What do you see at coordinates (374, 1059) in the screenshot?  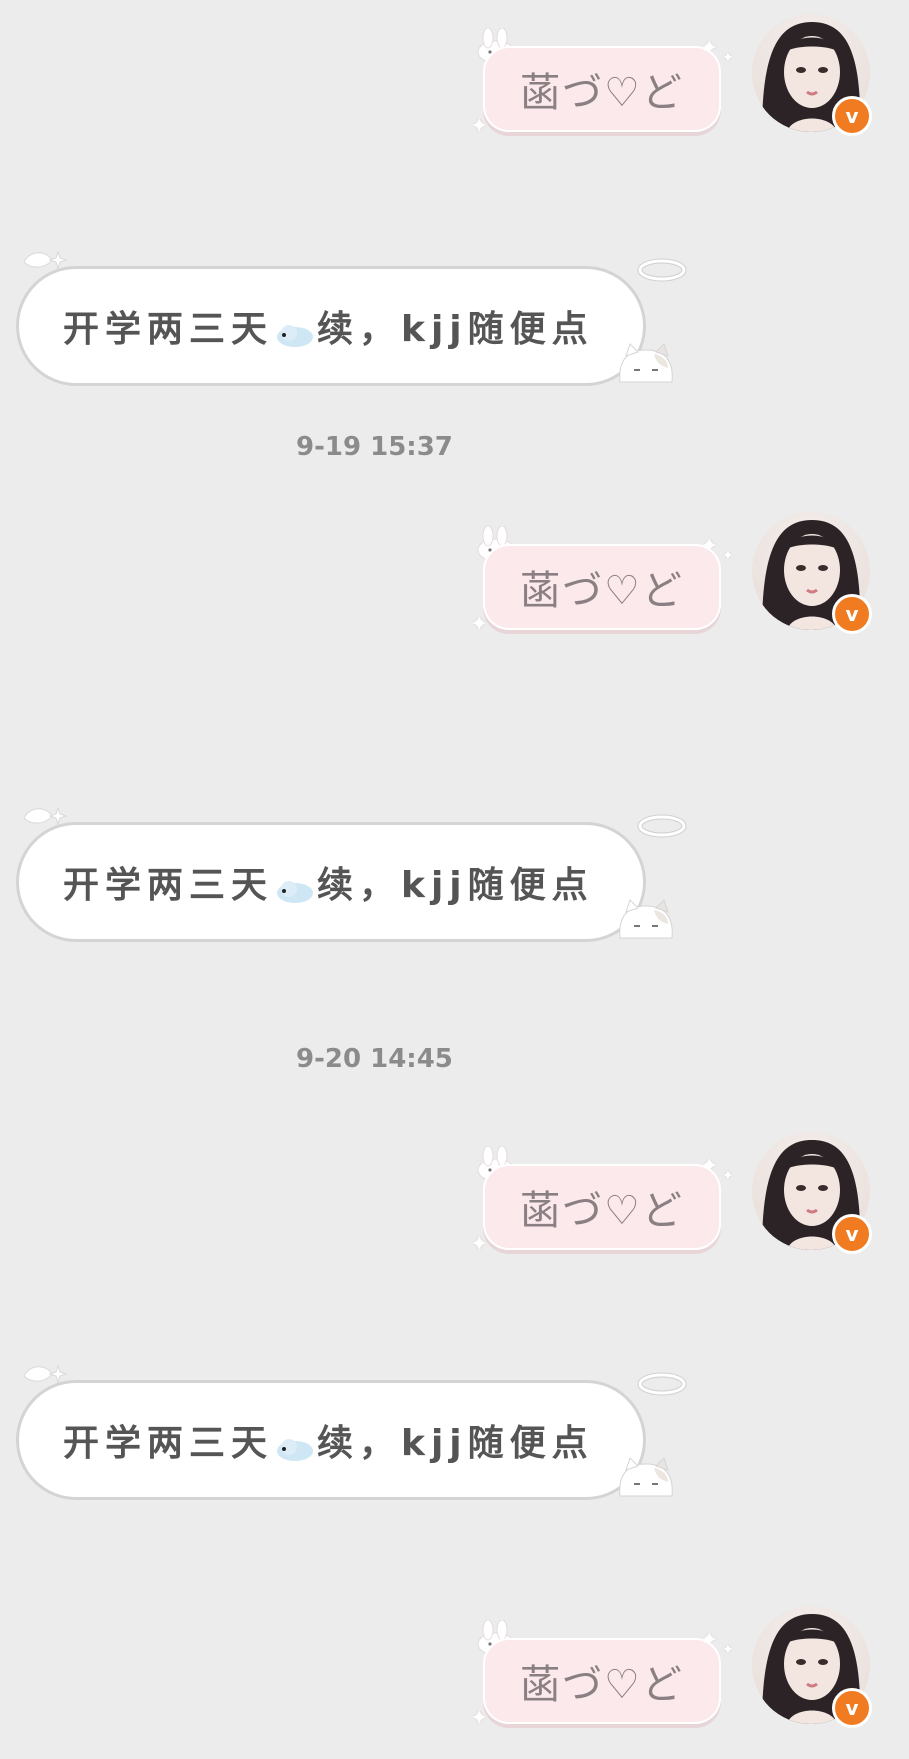 I see `timestamp: 9-20 14:45` at bounding box center [374, 1059].